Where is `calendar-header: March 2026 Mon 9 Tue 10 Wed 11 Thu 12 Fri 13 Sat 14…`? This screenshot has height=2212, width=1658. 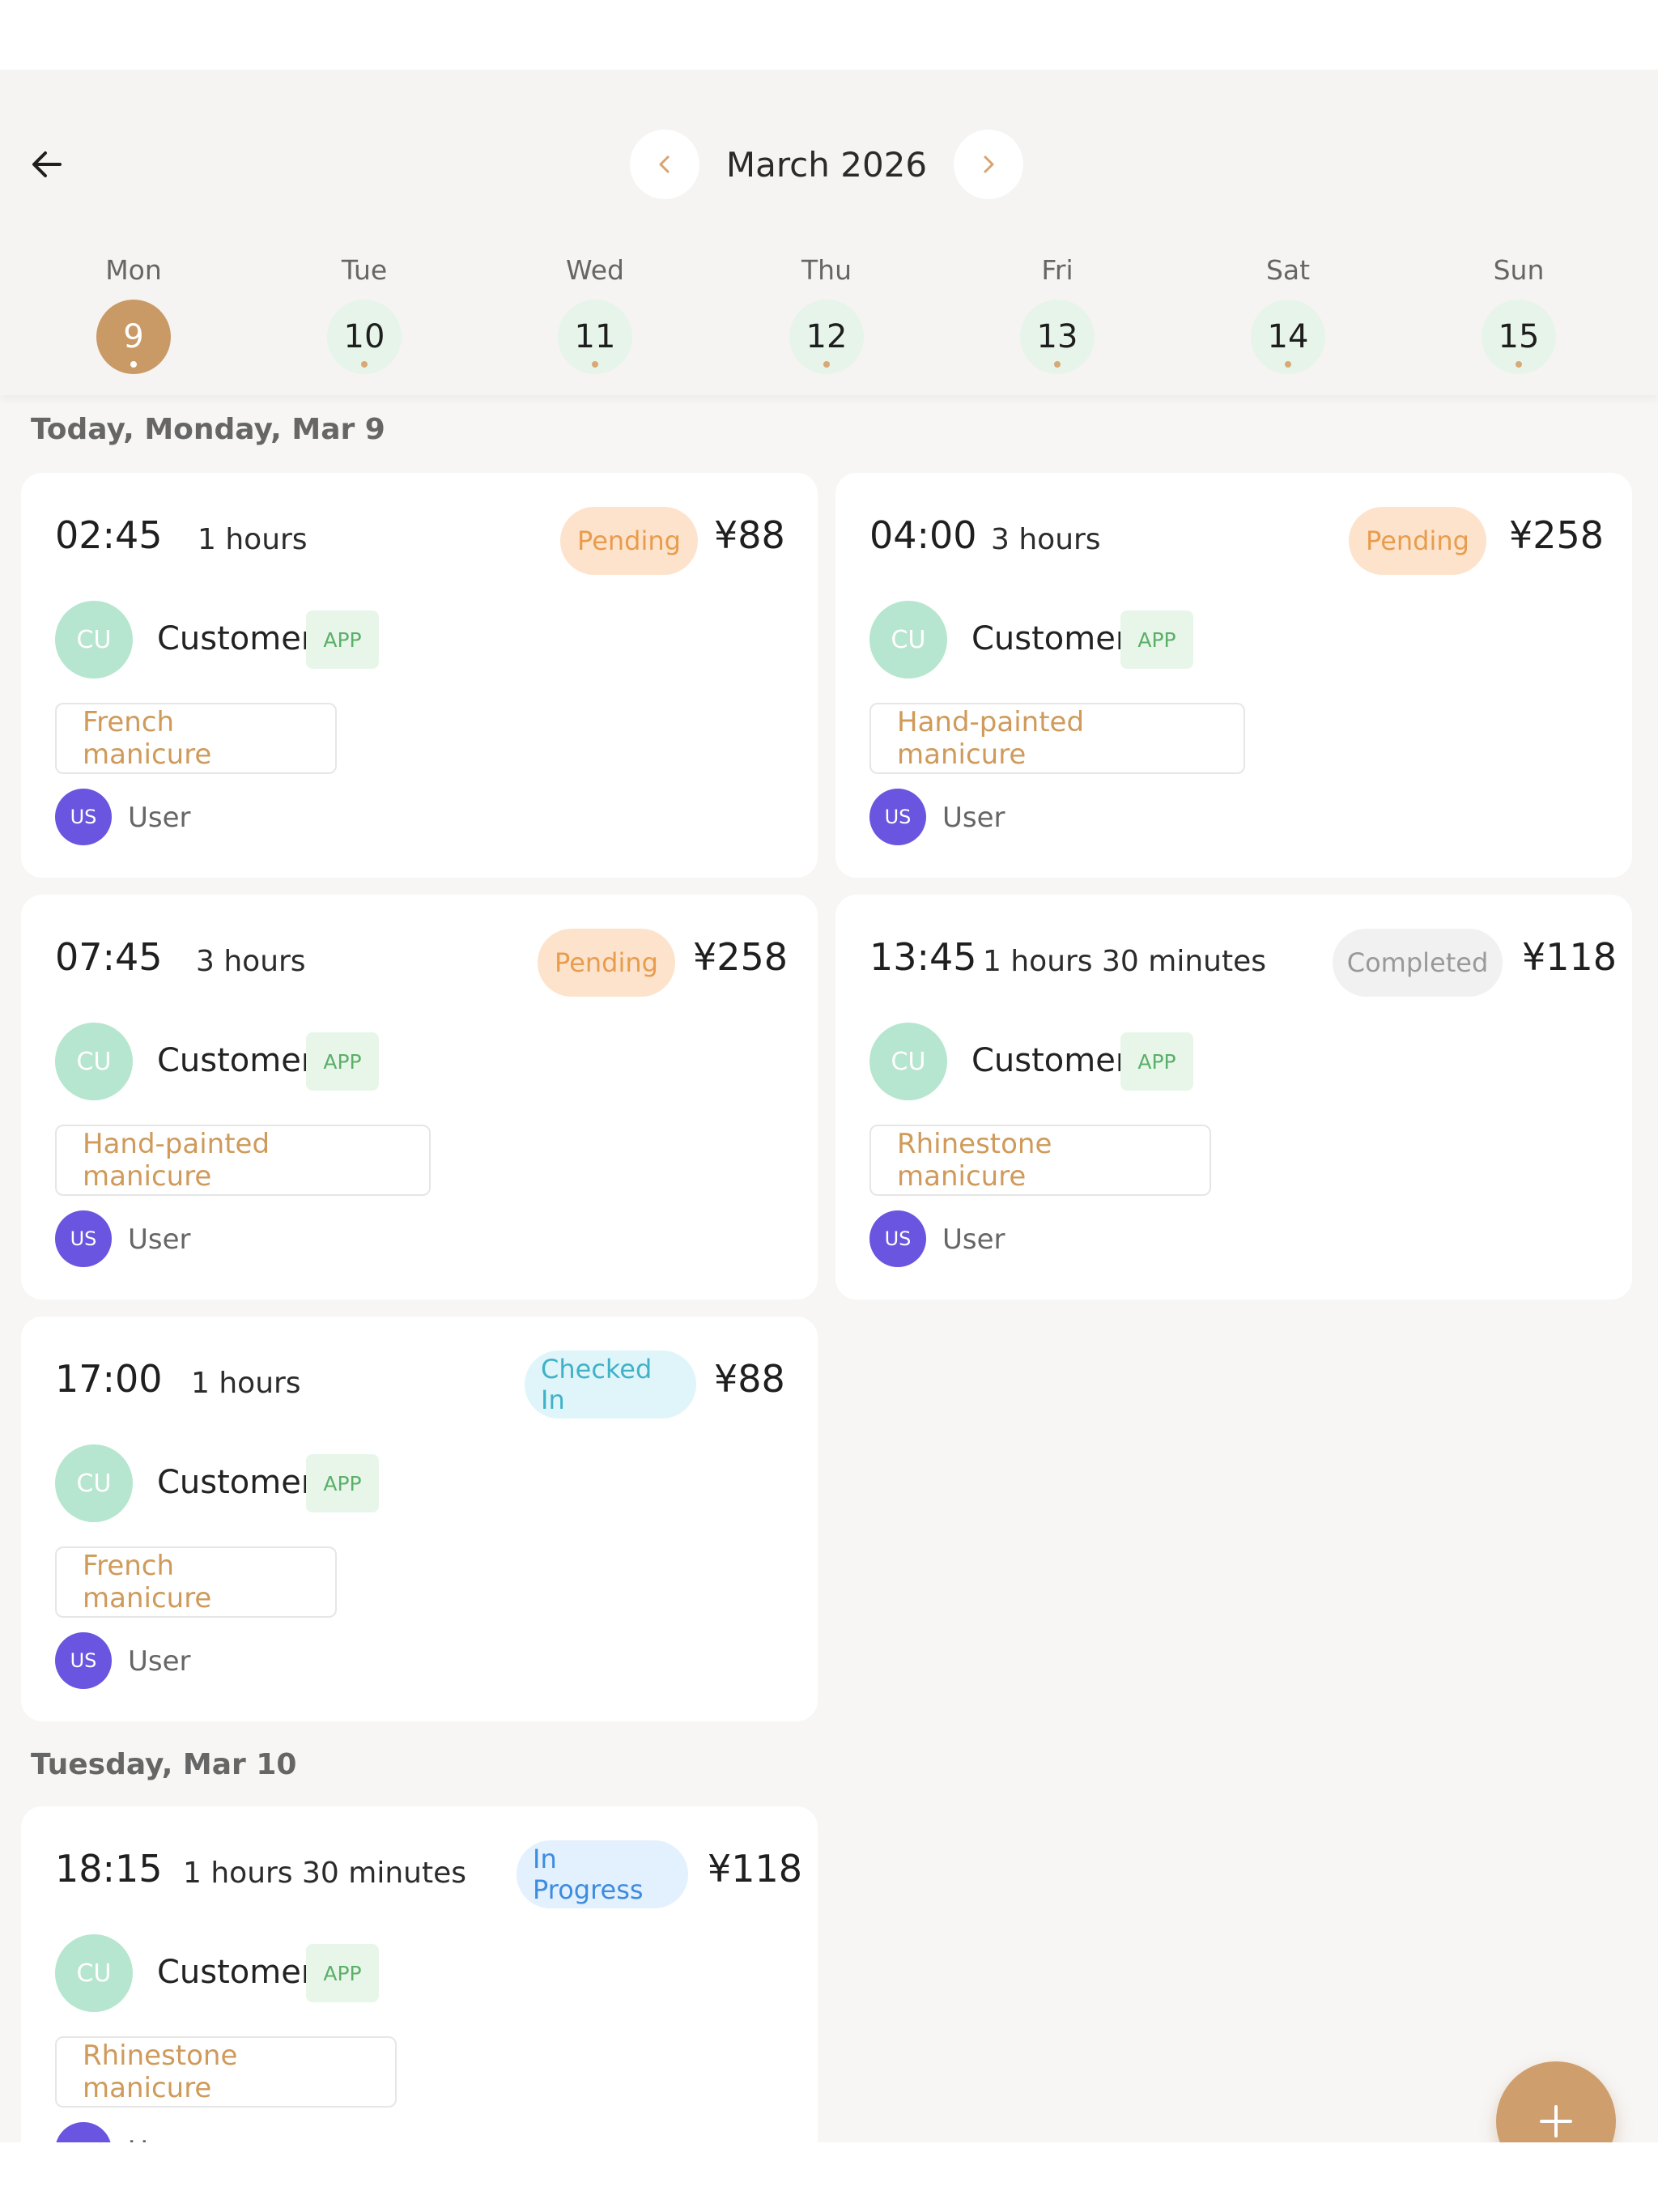
calendar-header: March 2026 Mon 9 Tue 10 Wed 11 Thu 12 Fri 13 Sat 14… is located at coordinates (829, 232).